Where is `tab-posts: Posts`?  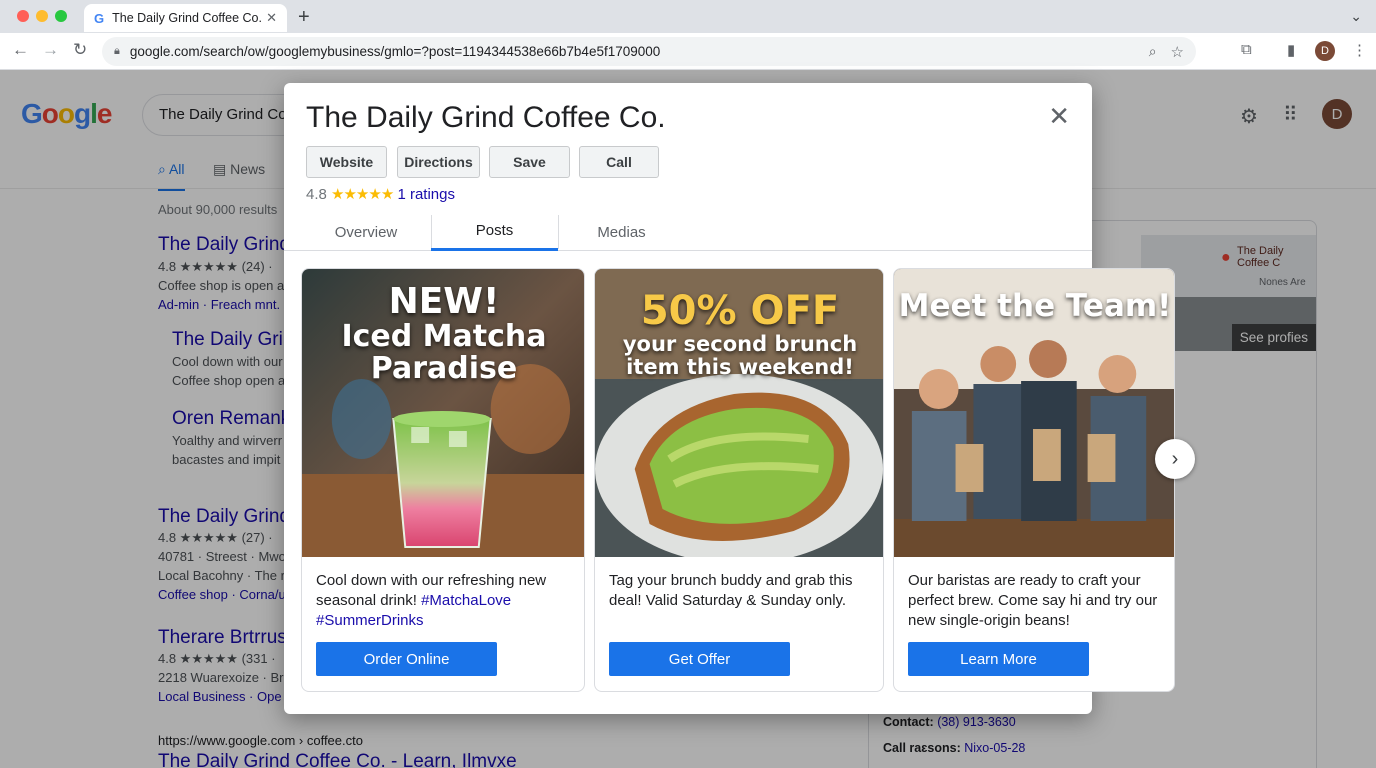
tab-posts: Posts is located at coordinates (494, 232).